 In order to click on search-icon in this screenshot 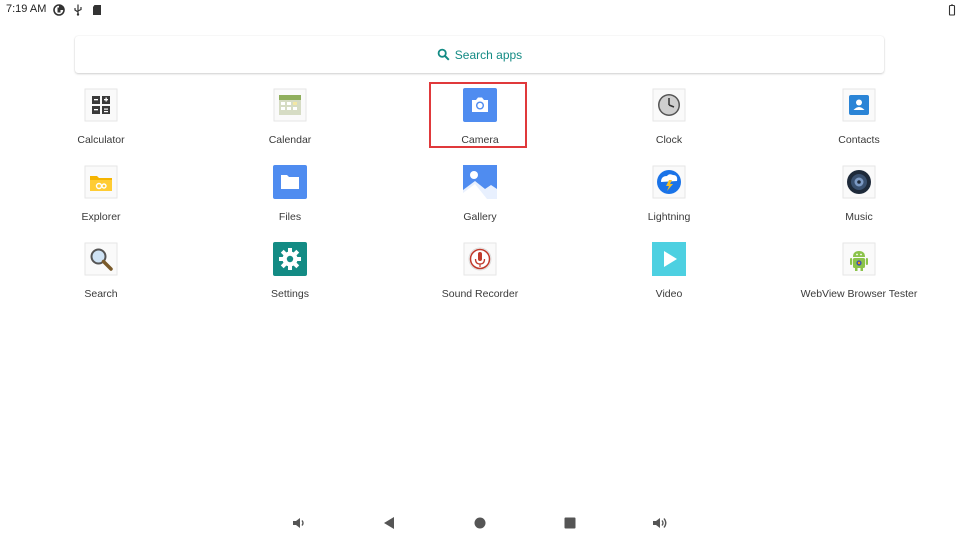, I will do `click(443, 54)`.